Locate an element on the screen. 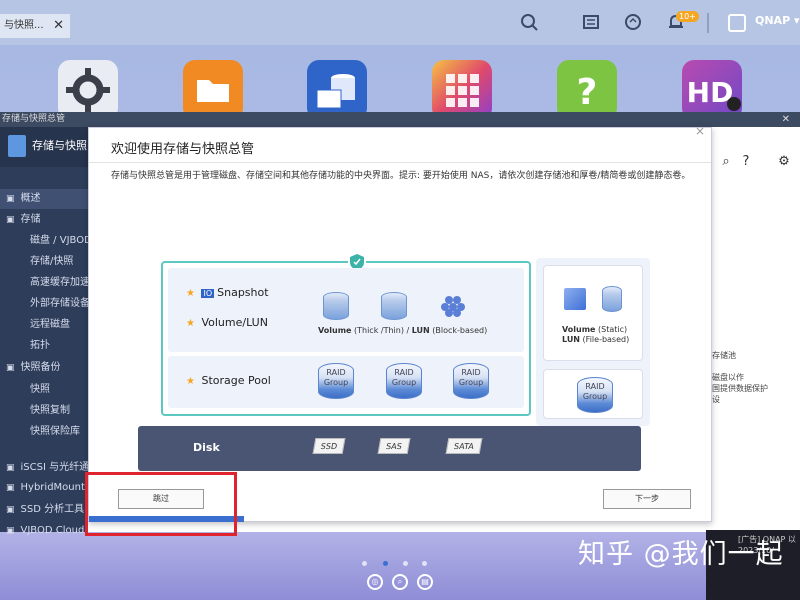 The image size is (800, 600). taskbar-tab: 与快照... ✕ is located at coordinates (35, 26).